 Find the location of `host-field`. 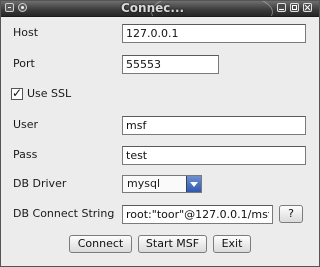

host-field is located at coordinates (214, 33).